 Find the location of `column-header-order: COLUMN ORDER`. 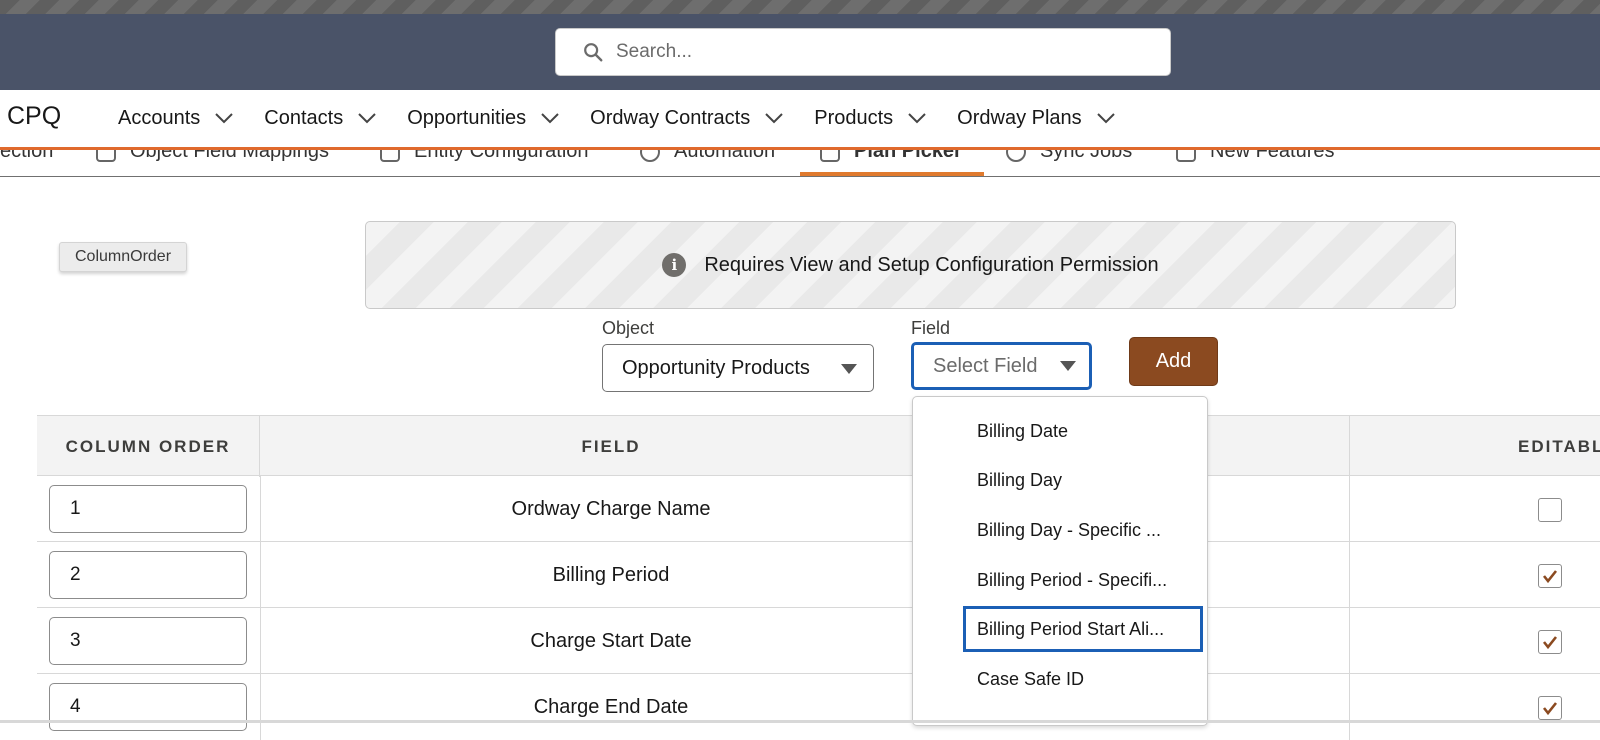

column-header-order: COLUMN ORDER is located at coordinates (148, 446).